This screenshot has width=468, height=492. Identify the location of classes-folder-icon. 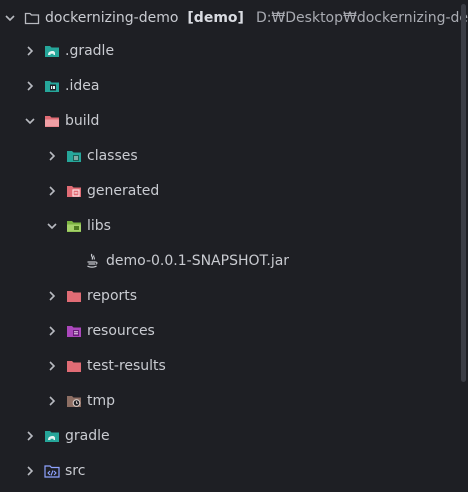
(74, 156).